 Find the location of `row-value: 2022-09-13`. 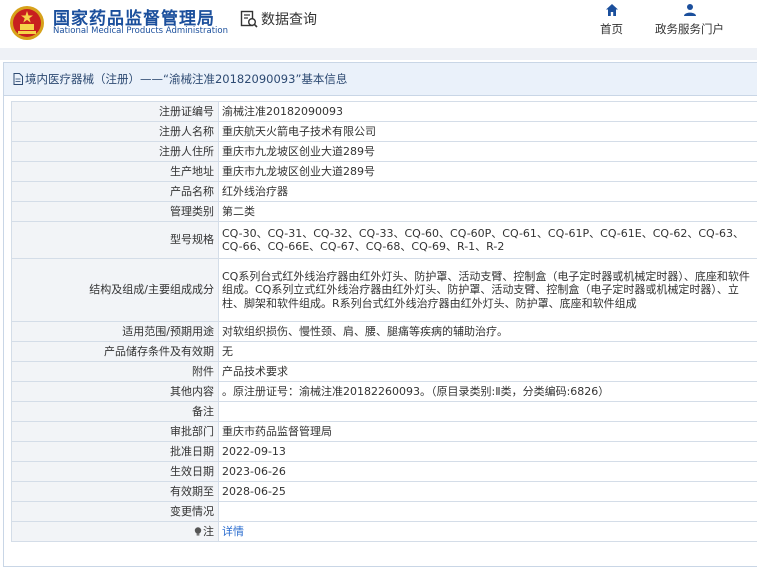

row-value: 2022-09-13 is located at coordinates (487, 451).